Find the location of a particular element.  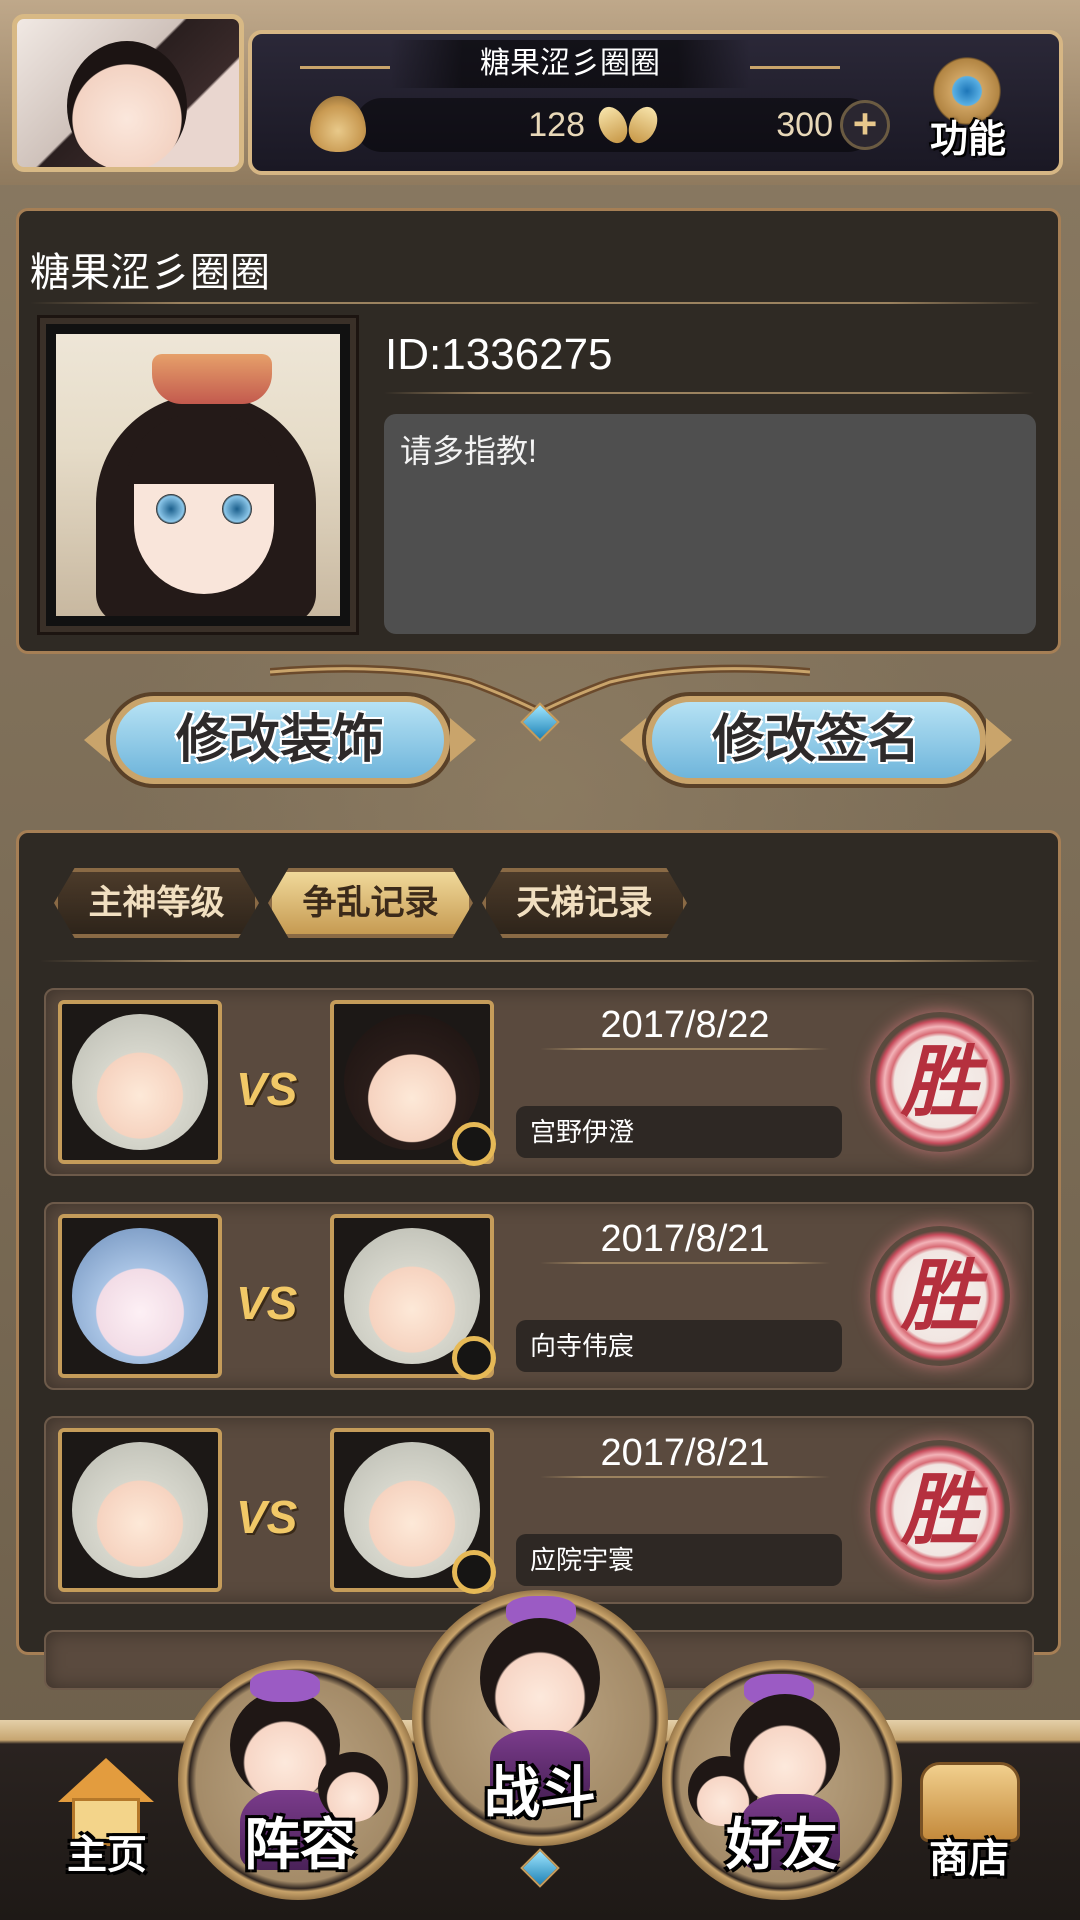

player-id: ID:1336275 is located at coordinates (499, 354).